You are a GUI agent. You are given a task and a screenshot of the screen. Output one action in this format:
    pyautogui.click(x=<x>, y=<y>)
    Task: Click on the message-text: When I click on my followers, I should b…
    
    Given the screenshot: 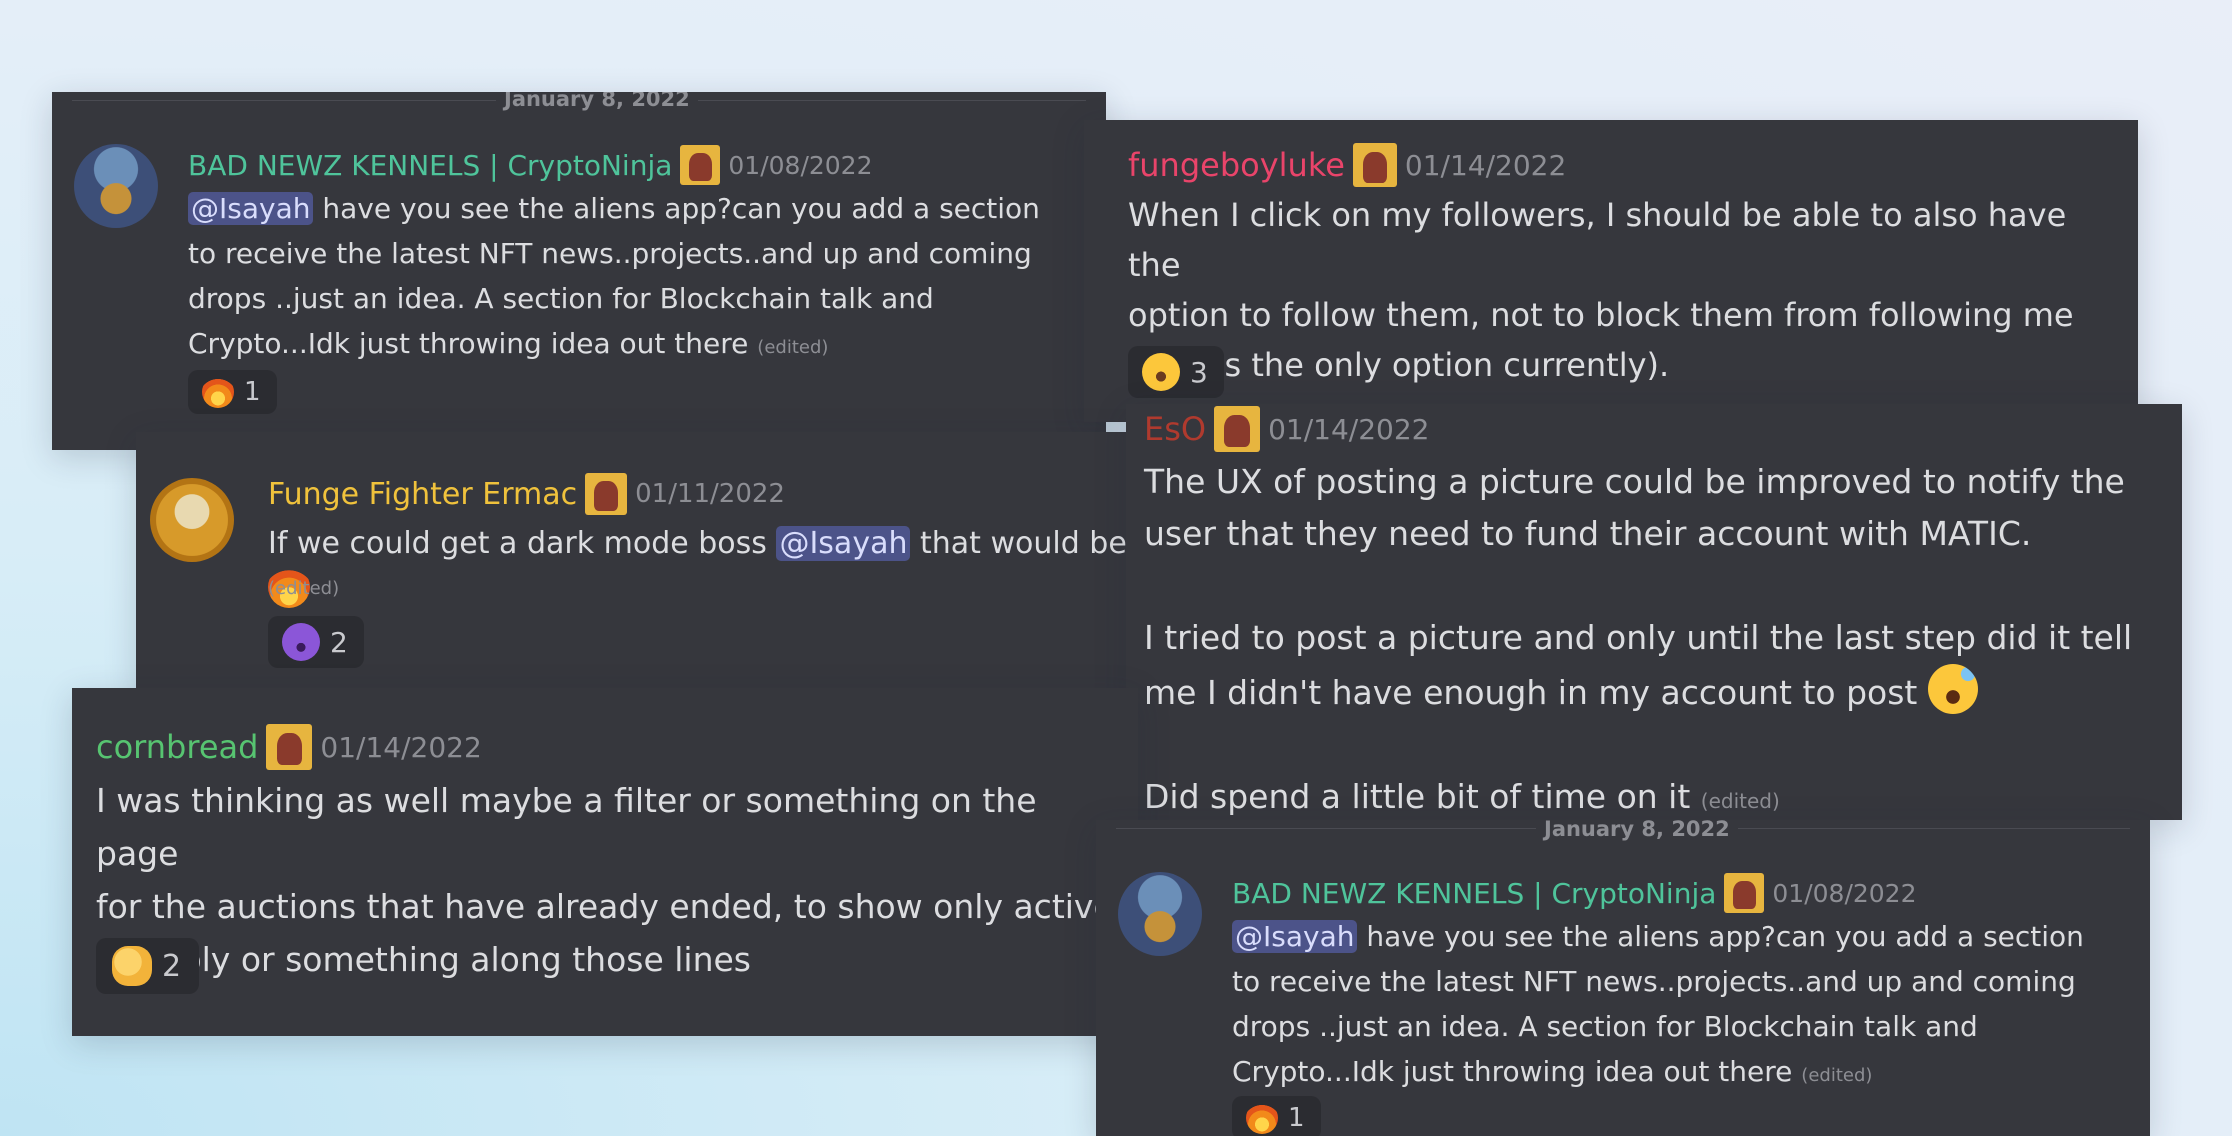 What is the action you would take?
    pyautogui.click(x=1601, y=290)
    